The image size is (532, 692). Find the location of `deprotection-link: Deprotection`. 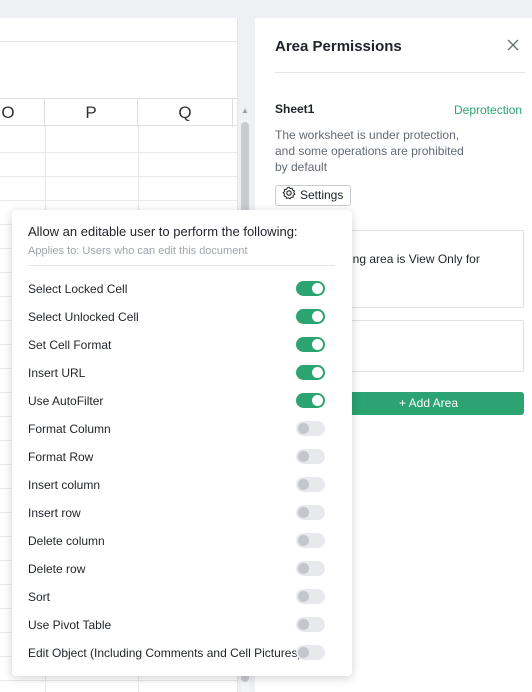

deprotection-link: Deprotection is located at coordinates (488, 110).